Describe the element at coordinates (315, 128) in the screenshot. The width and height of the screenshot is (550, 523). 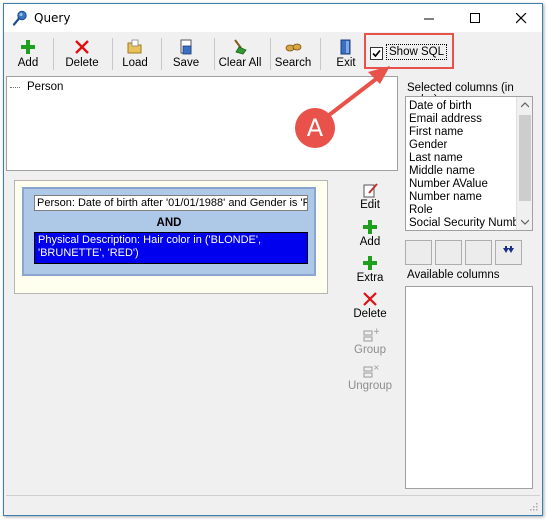
I see `callout-badge: A` at that location.